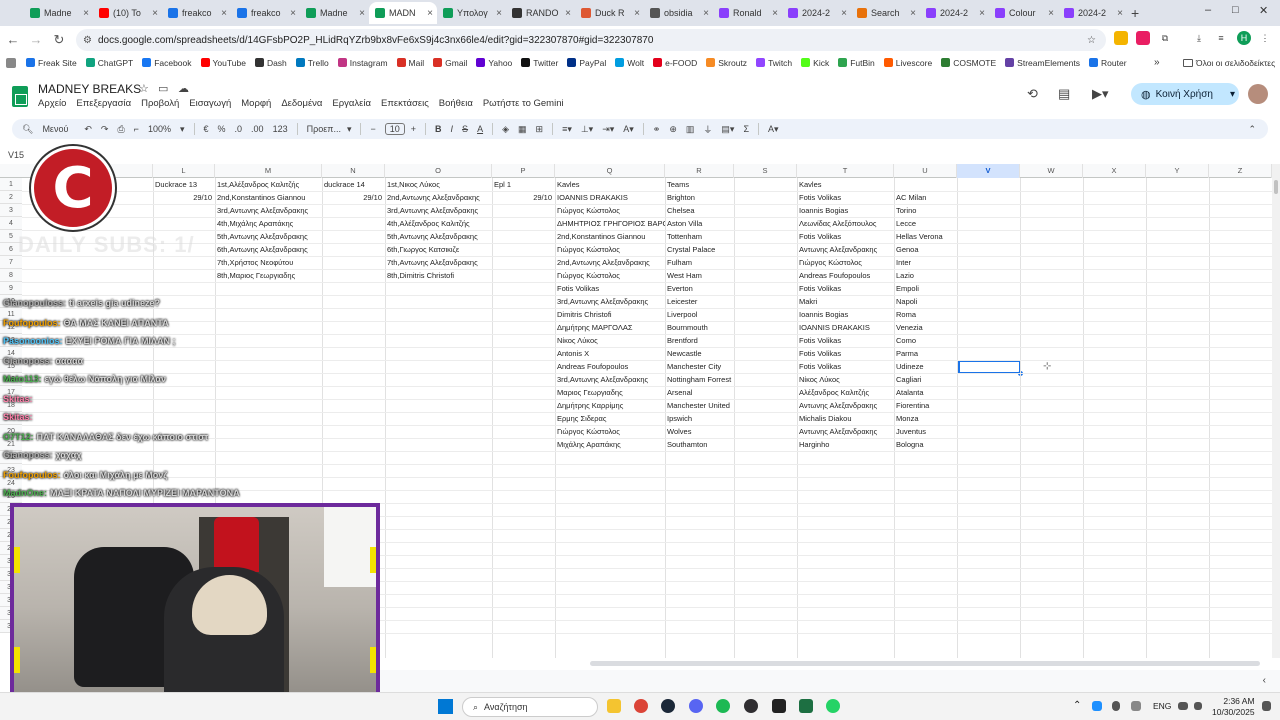 Image resolution: width=1280 pixels, height=720 pixels. What do you see at coordinates (699, 392) in the screenshot?
I see `table-cell: Arsenal` at bounding box center [699, 392].